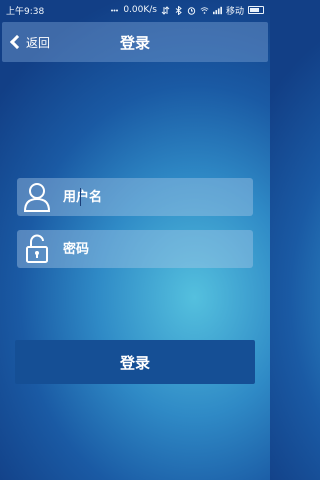 The image size is (320, 480). What do you see at coordinates (37, 197) in the screenshot?
I see `user-icon` at bounding box center [37, 197].